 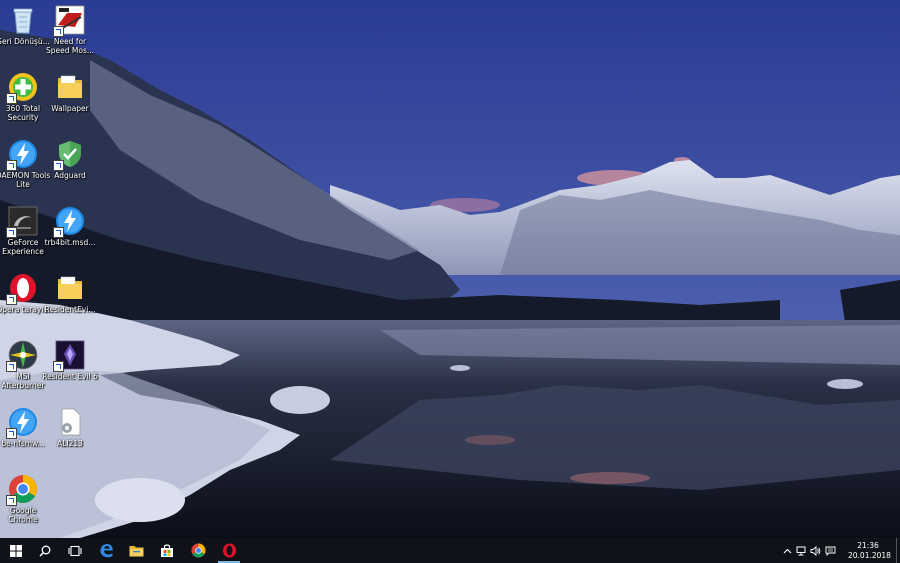 I want to click on network-button, so click(x=801, y=550).